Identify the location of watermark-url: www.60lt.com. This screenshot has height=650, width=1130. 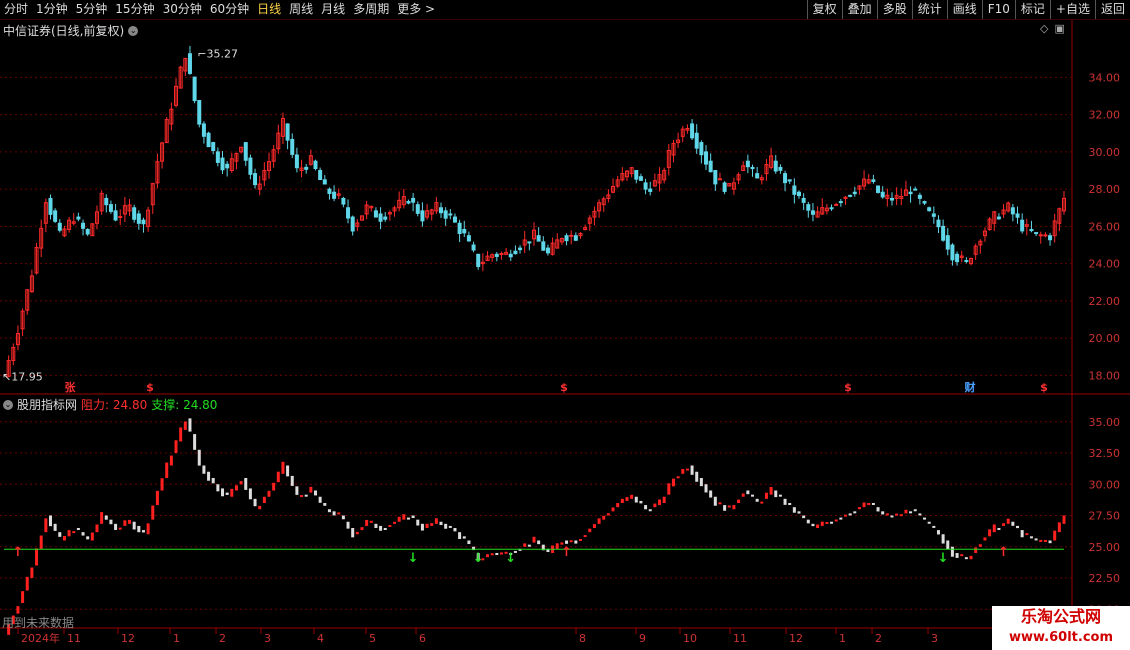
(1061, 639).